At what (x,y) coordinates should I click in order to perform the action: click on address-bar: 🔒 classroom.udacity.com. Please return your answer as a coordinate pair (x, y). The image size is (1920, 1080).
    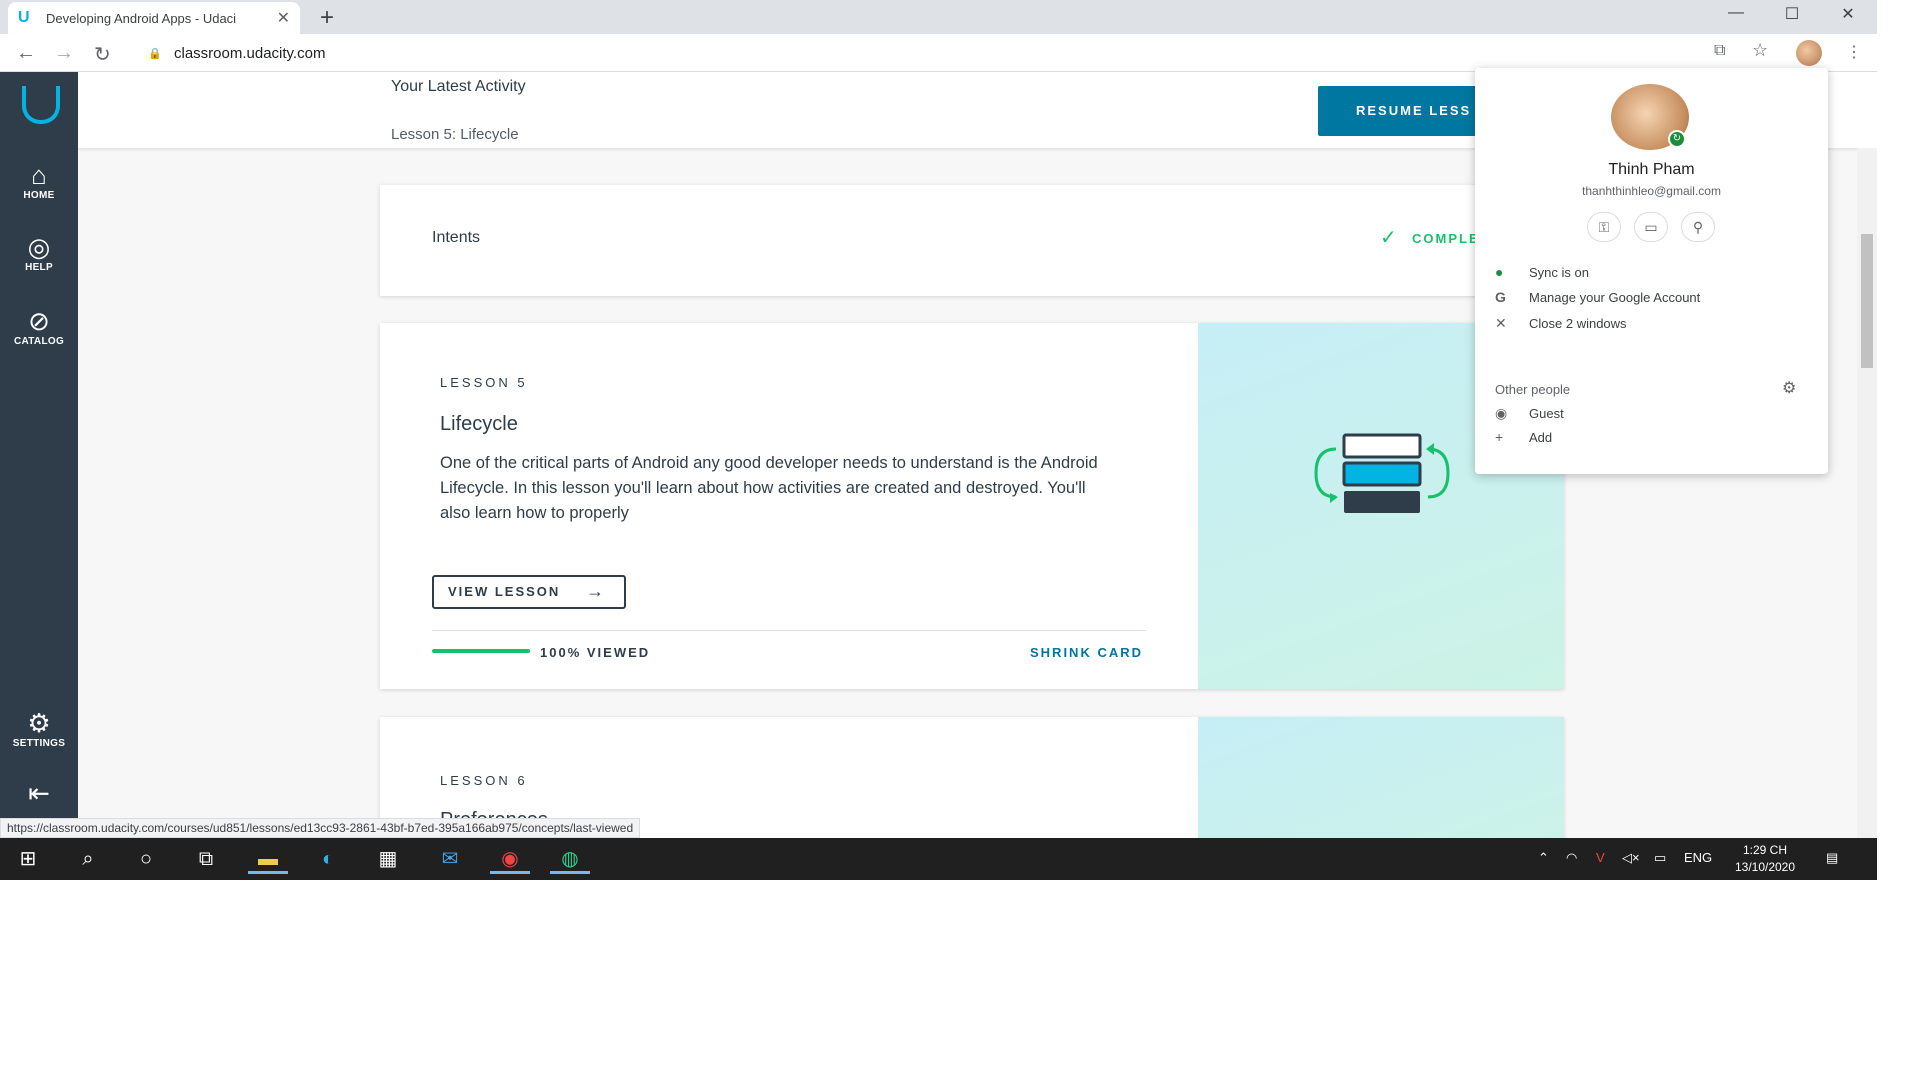
    Looking at the image, I should click on (970, 53).